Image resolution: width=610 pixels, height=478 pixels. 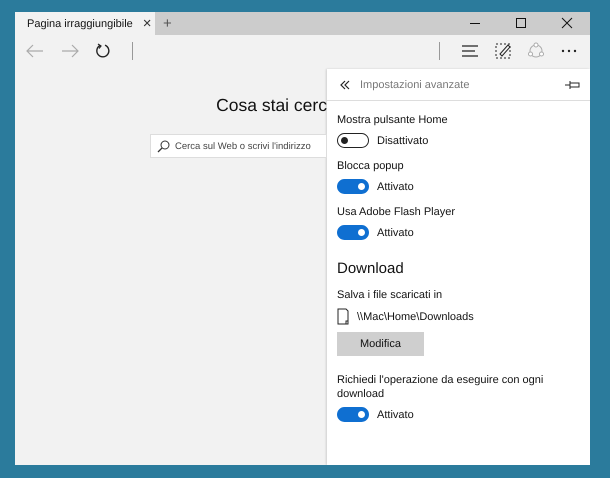 I want to click on note-icon, so click(x=503, y=51).